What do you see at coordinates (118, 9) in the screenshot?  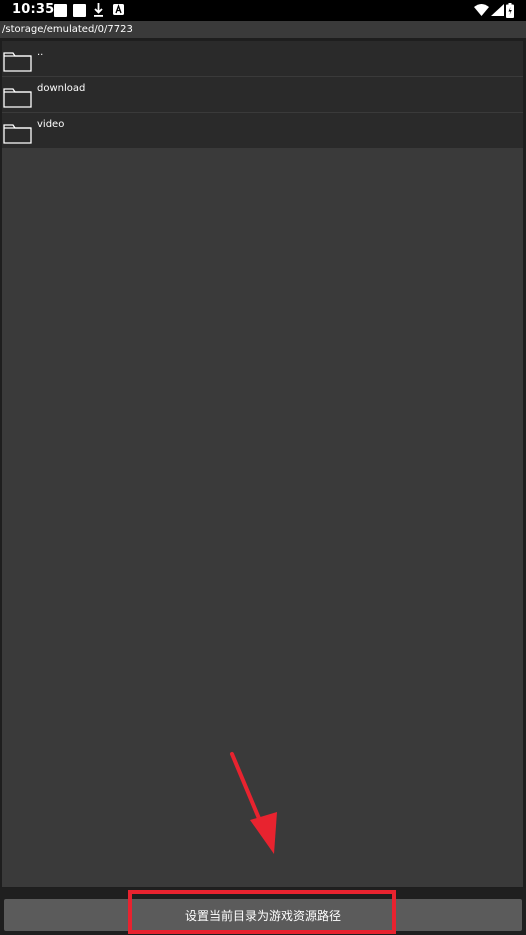 I see `a-icon` at bounding box center [118, 9].